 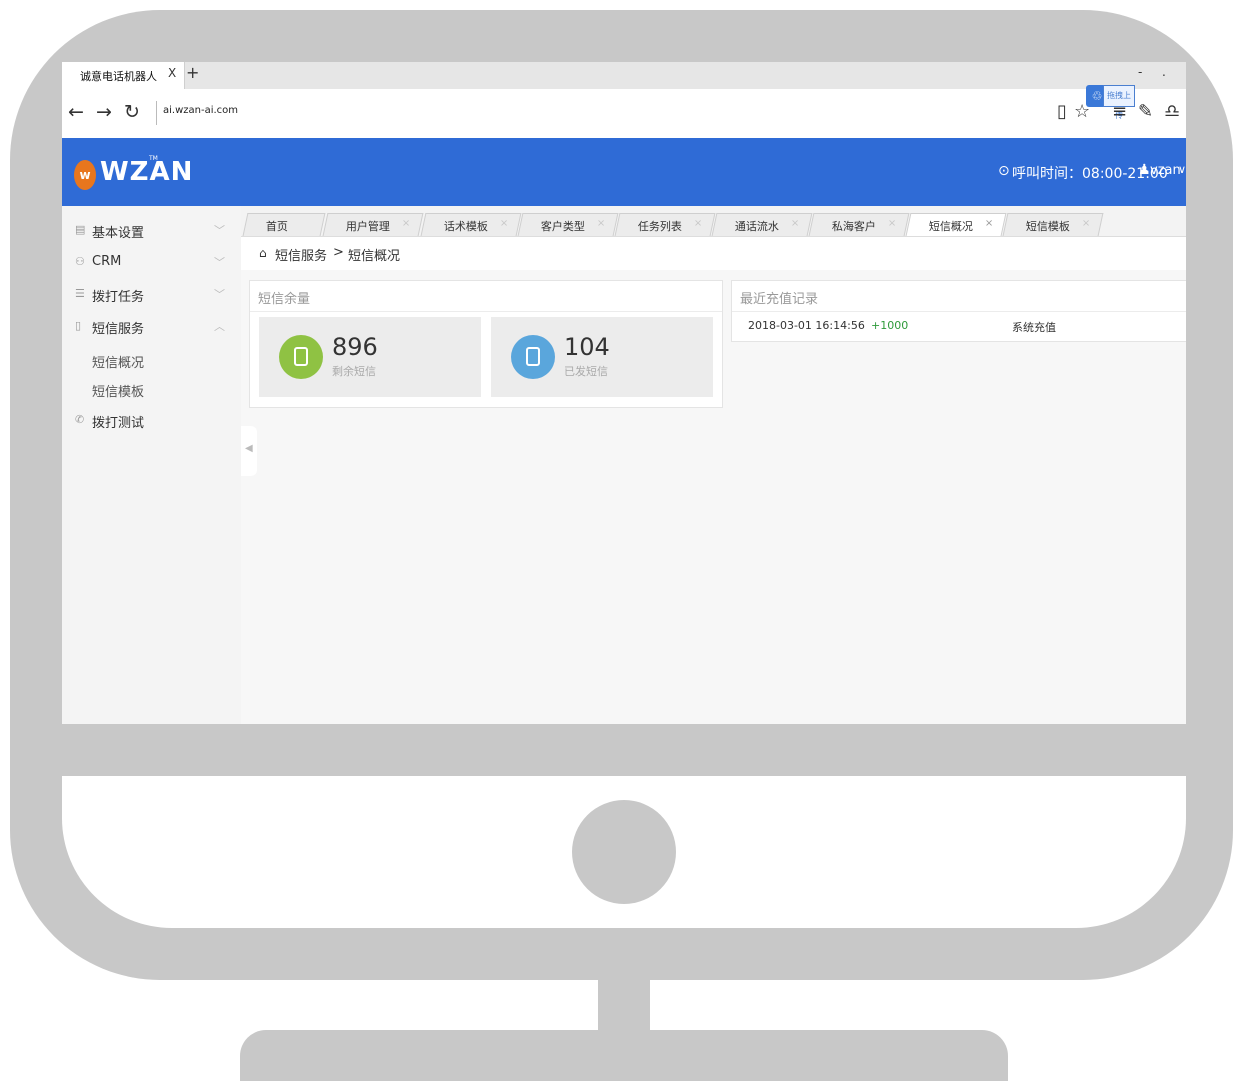 I want to click on clock-icon: ⊙, so click(x=1004, y=171).